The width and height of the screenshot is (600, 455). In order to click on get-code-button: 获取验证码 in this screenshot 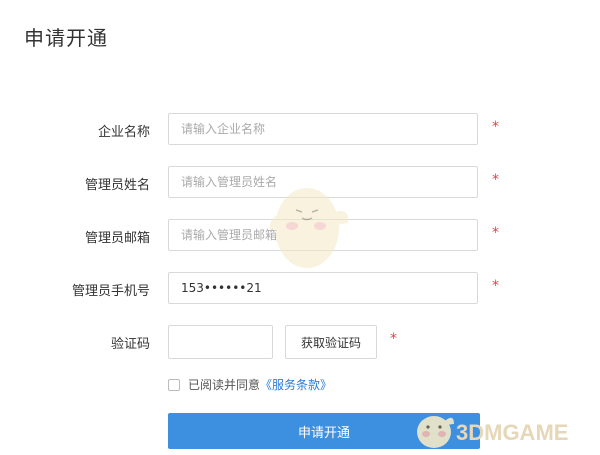, I will do `click(331, 342)`.